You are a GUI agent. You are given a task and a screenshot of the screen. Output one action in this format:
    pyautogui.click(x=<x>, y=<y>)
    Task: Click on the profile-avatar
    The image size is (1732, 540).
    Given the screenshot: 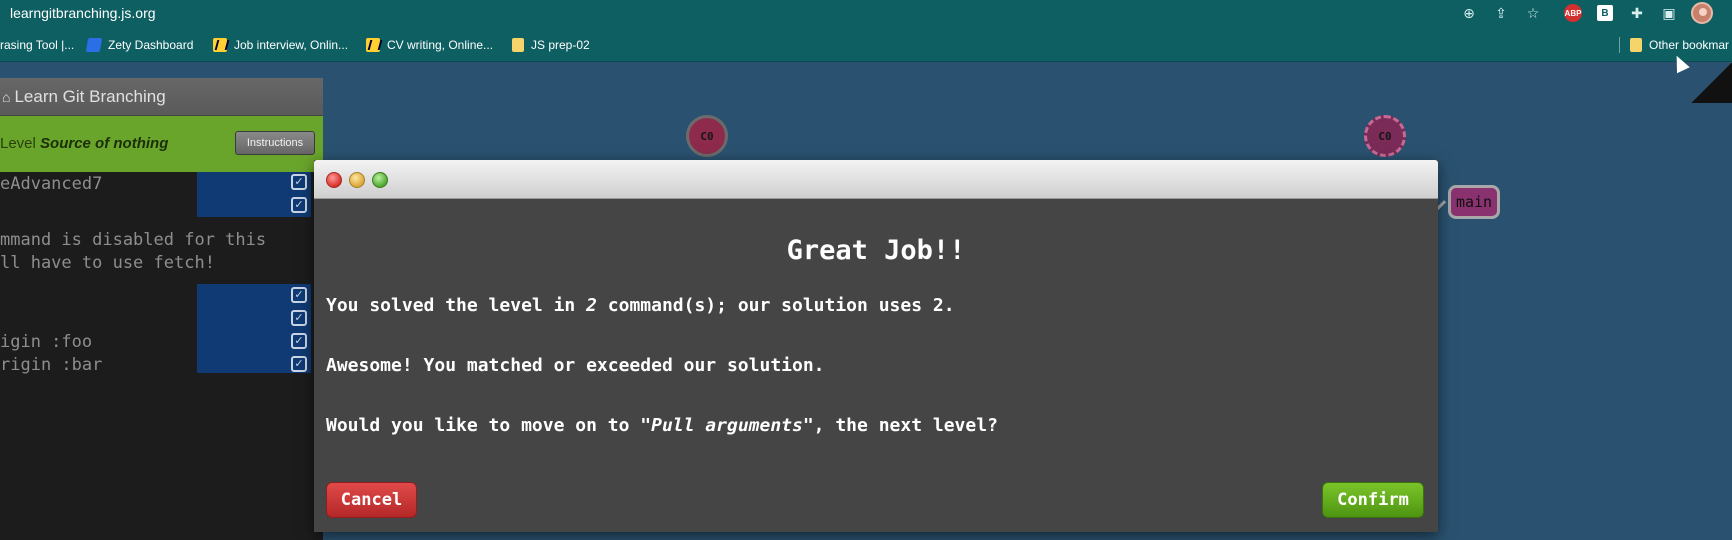 What is the action you would take?
    pyautogui.click(x=1702, y=13)
    